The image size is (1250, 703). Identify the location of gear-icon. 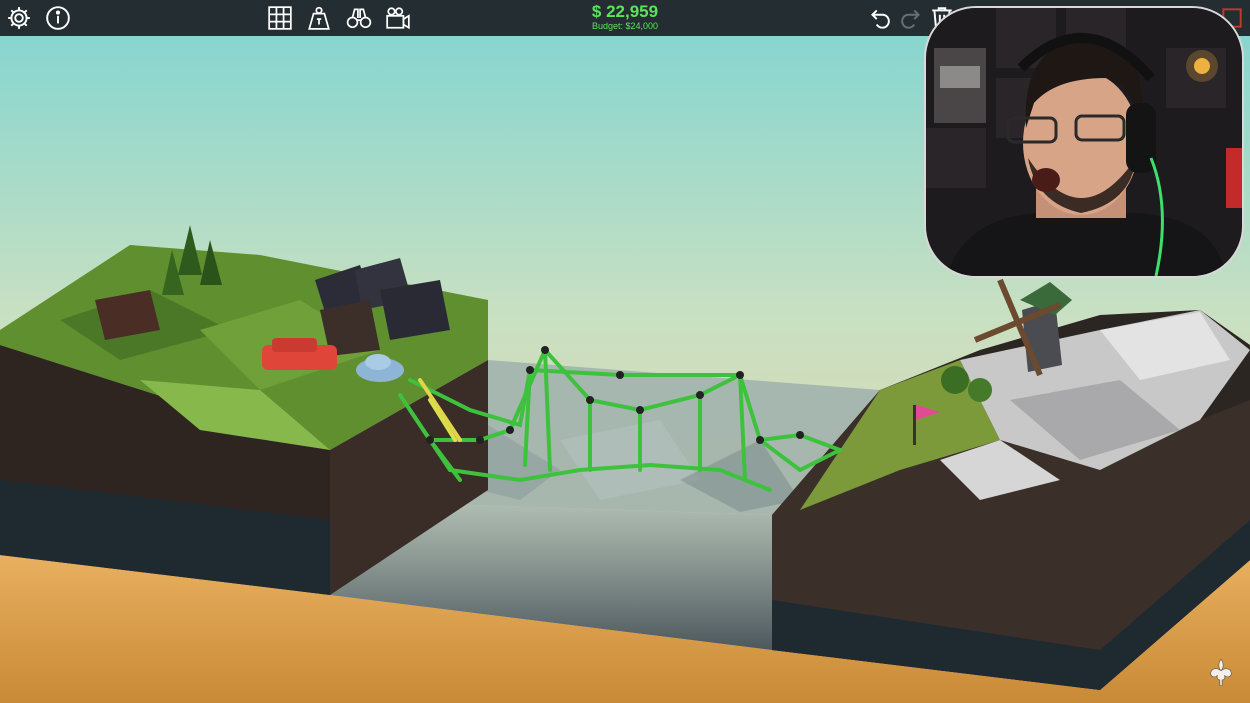
(19, 18).